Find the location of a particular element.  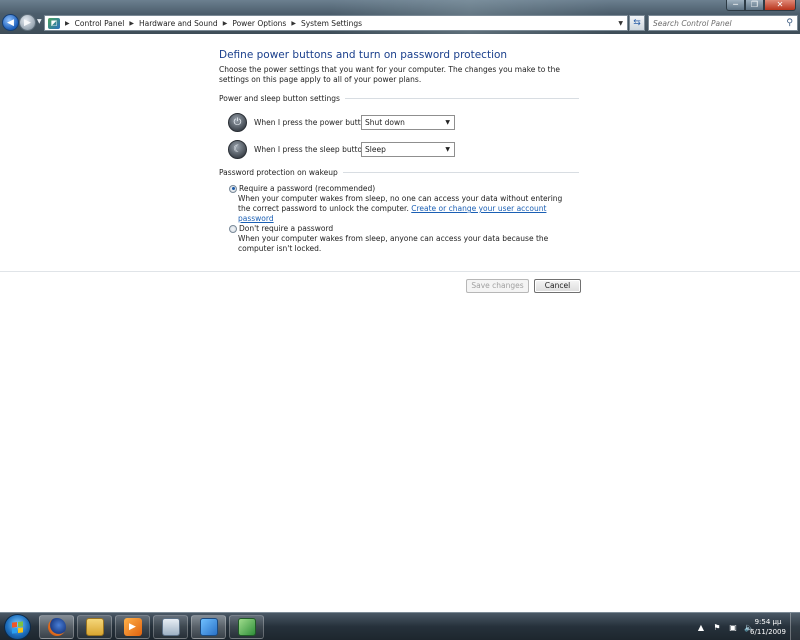

power-icon: ⏻ is located at coordinates (237, 122).